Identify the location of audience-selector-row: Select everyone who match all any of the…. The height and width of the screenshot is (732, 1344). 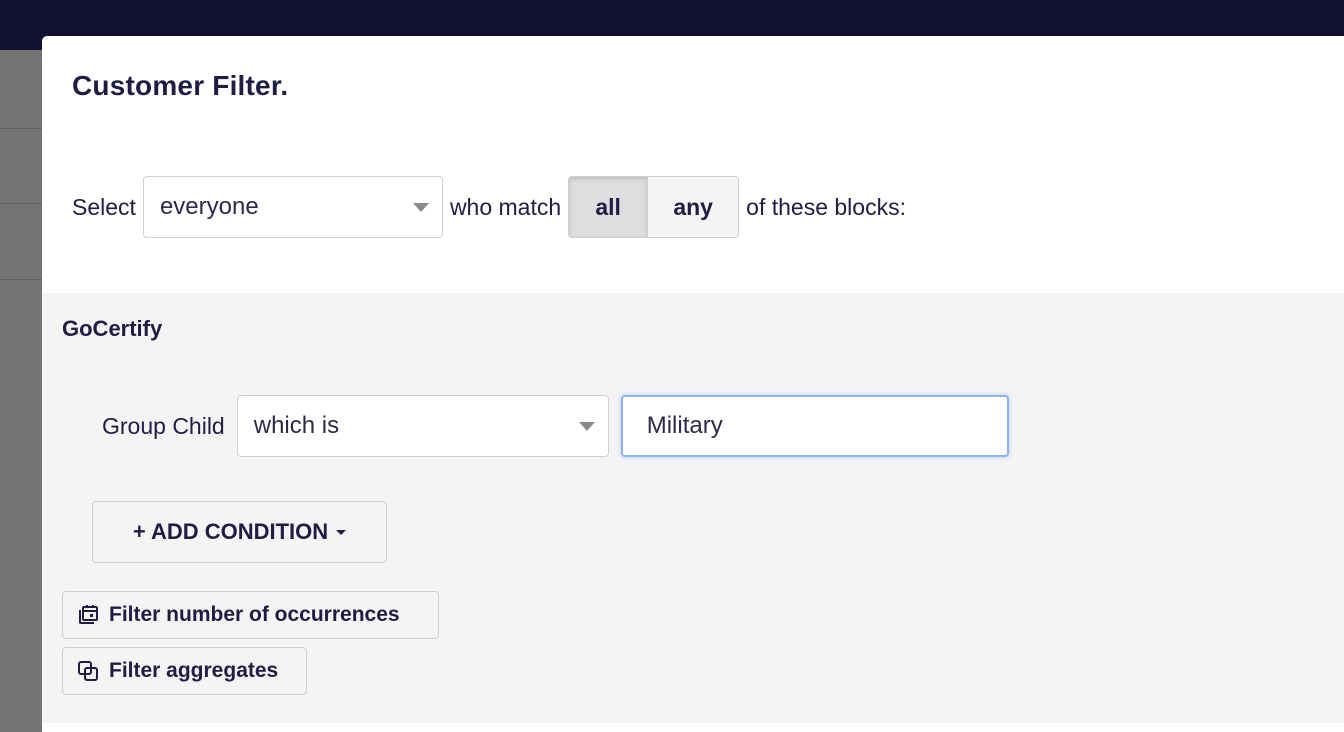
(489, 207).